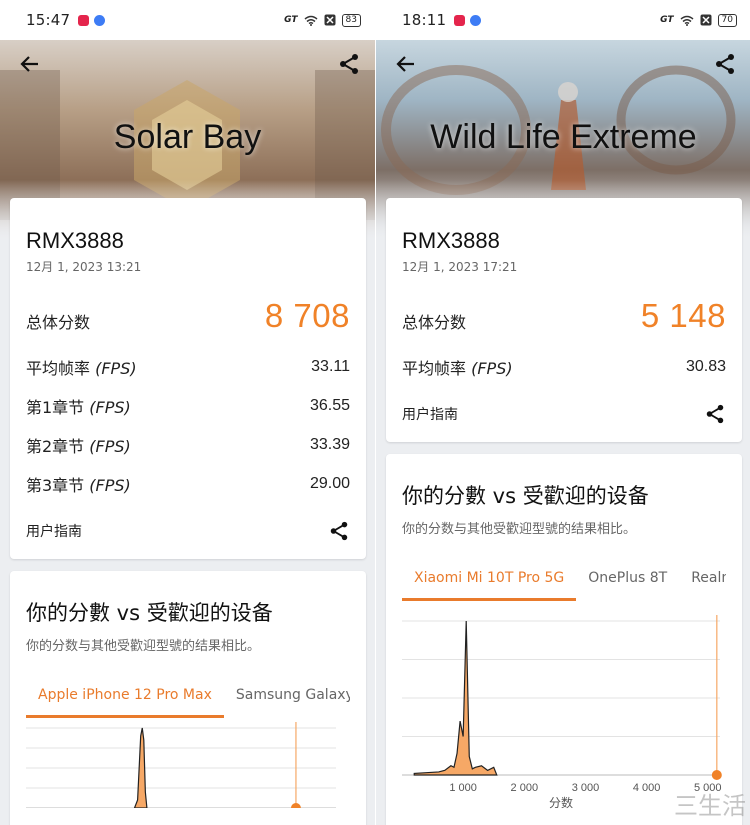  I want to click on distribution-svg, so click(181, 765).